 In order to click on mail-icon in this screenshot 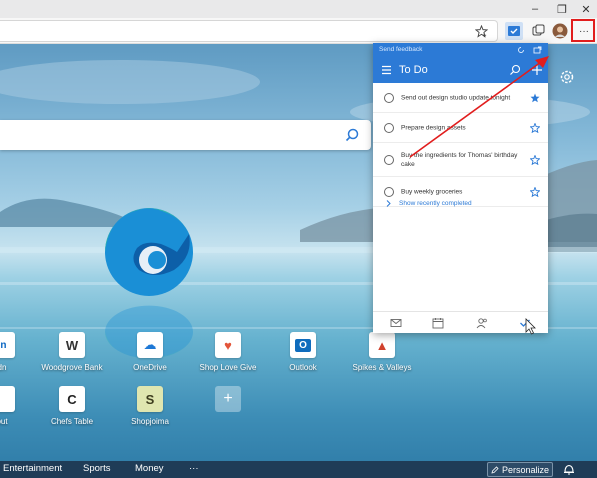, I will do `click(396, 323)`.